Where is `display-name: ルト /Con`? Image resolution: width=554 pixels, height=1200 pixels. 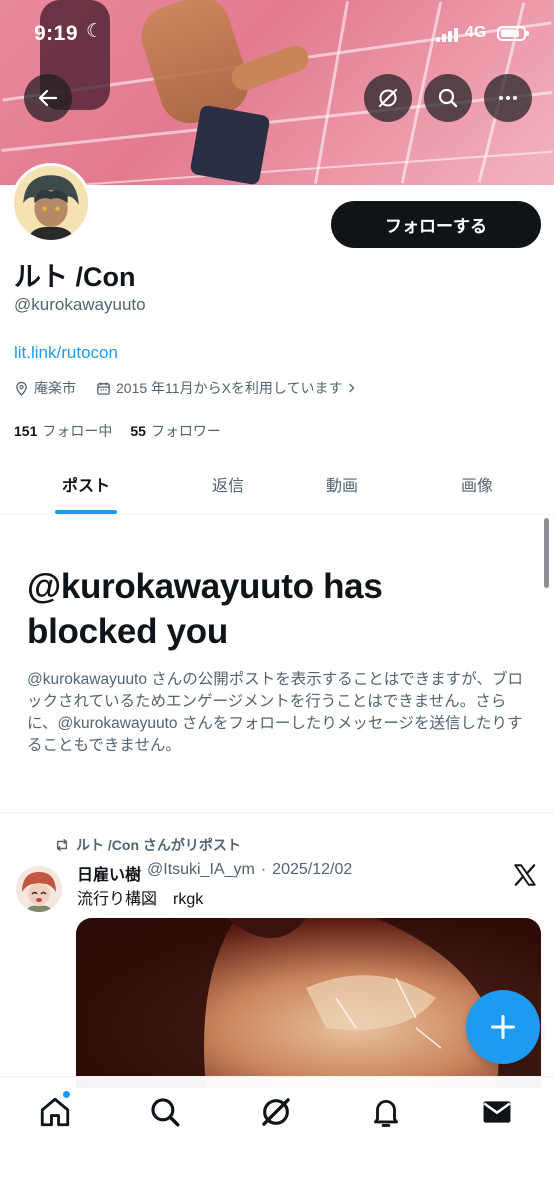
display-name: ルト /Con is located at coordinates (75, 277).